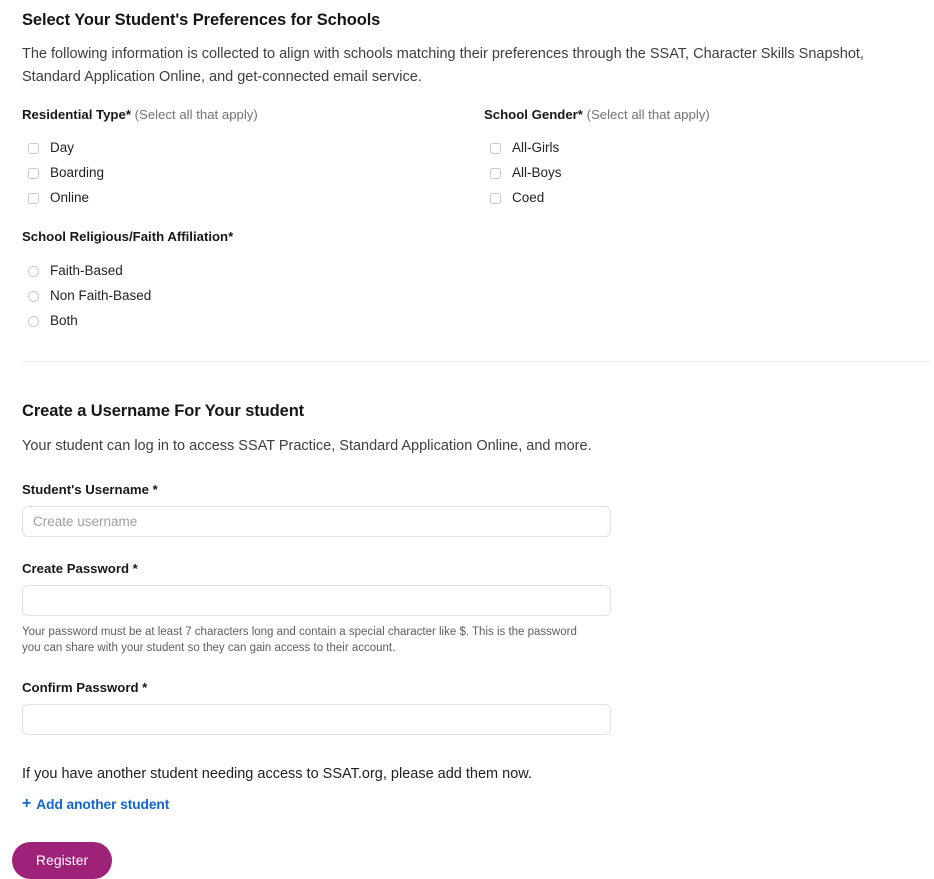 This screenshot has height=879, width=934. What do you see at coordinates (74, 114) in the screenshot?
I see `residential-type-label-text: Residential Type` at bounding box center [74, 114].